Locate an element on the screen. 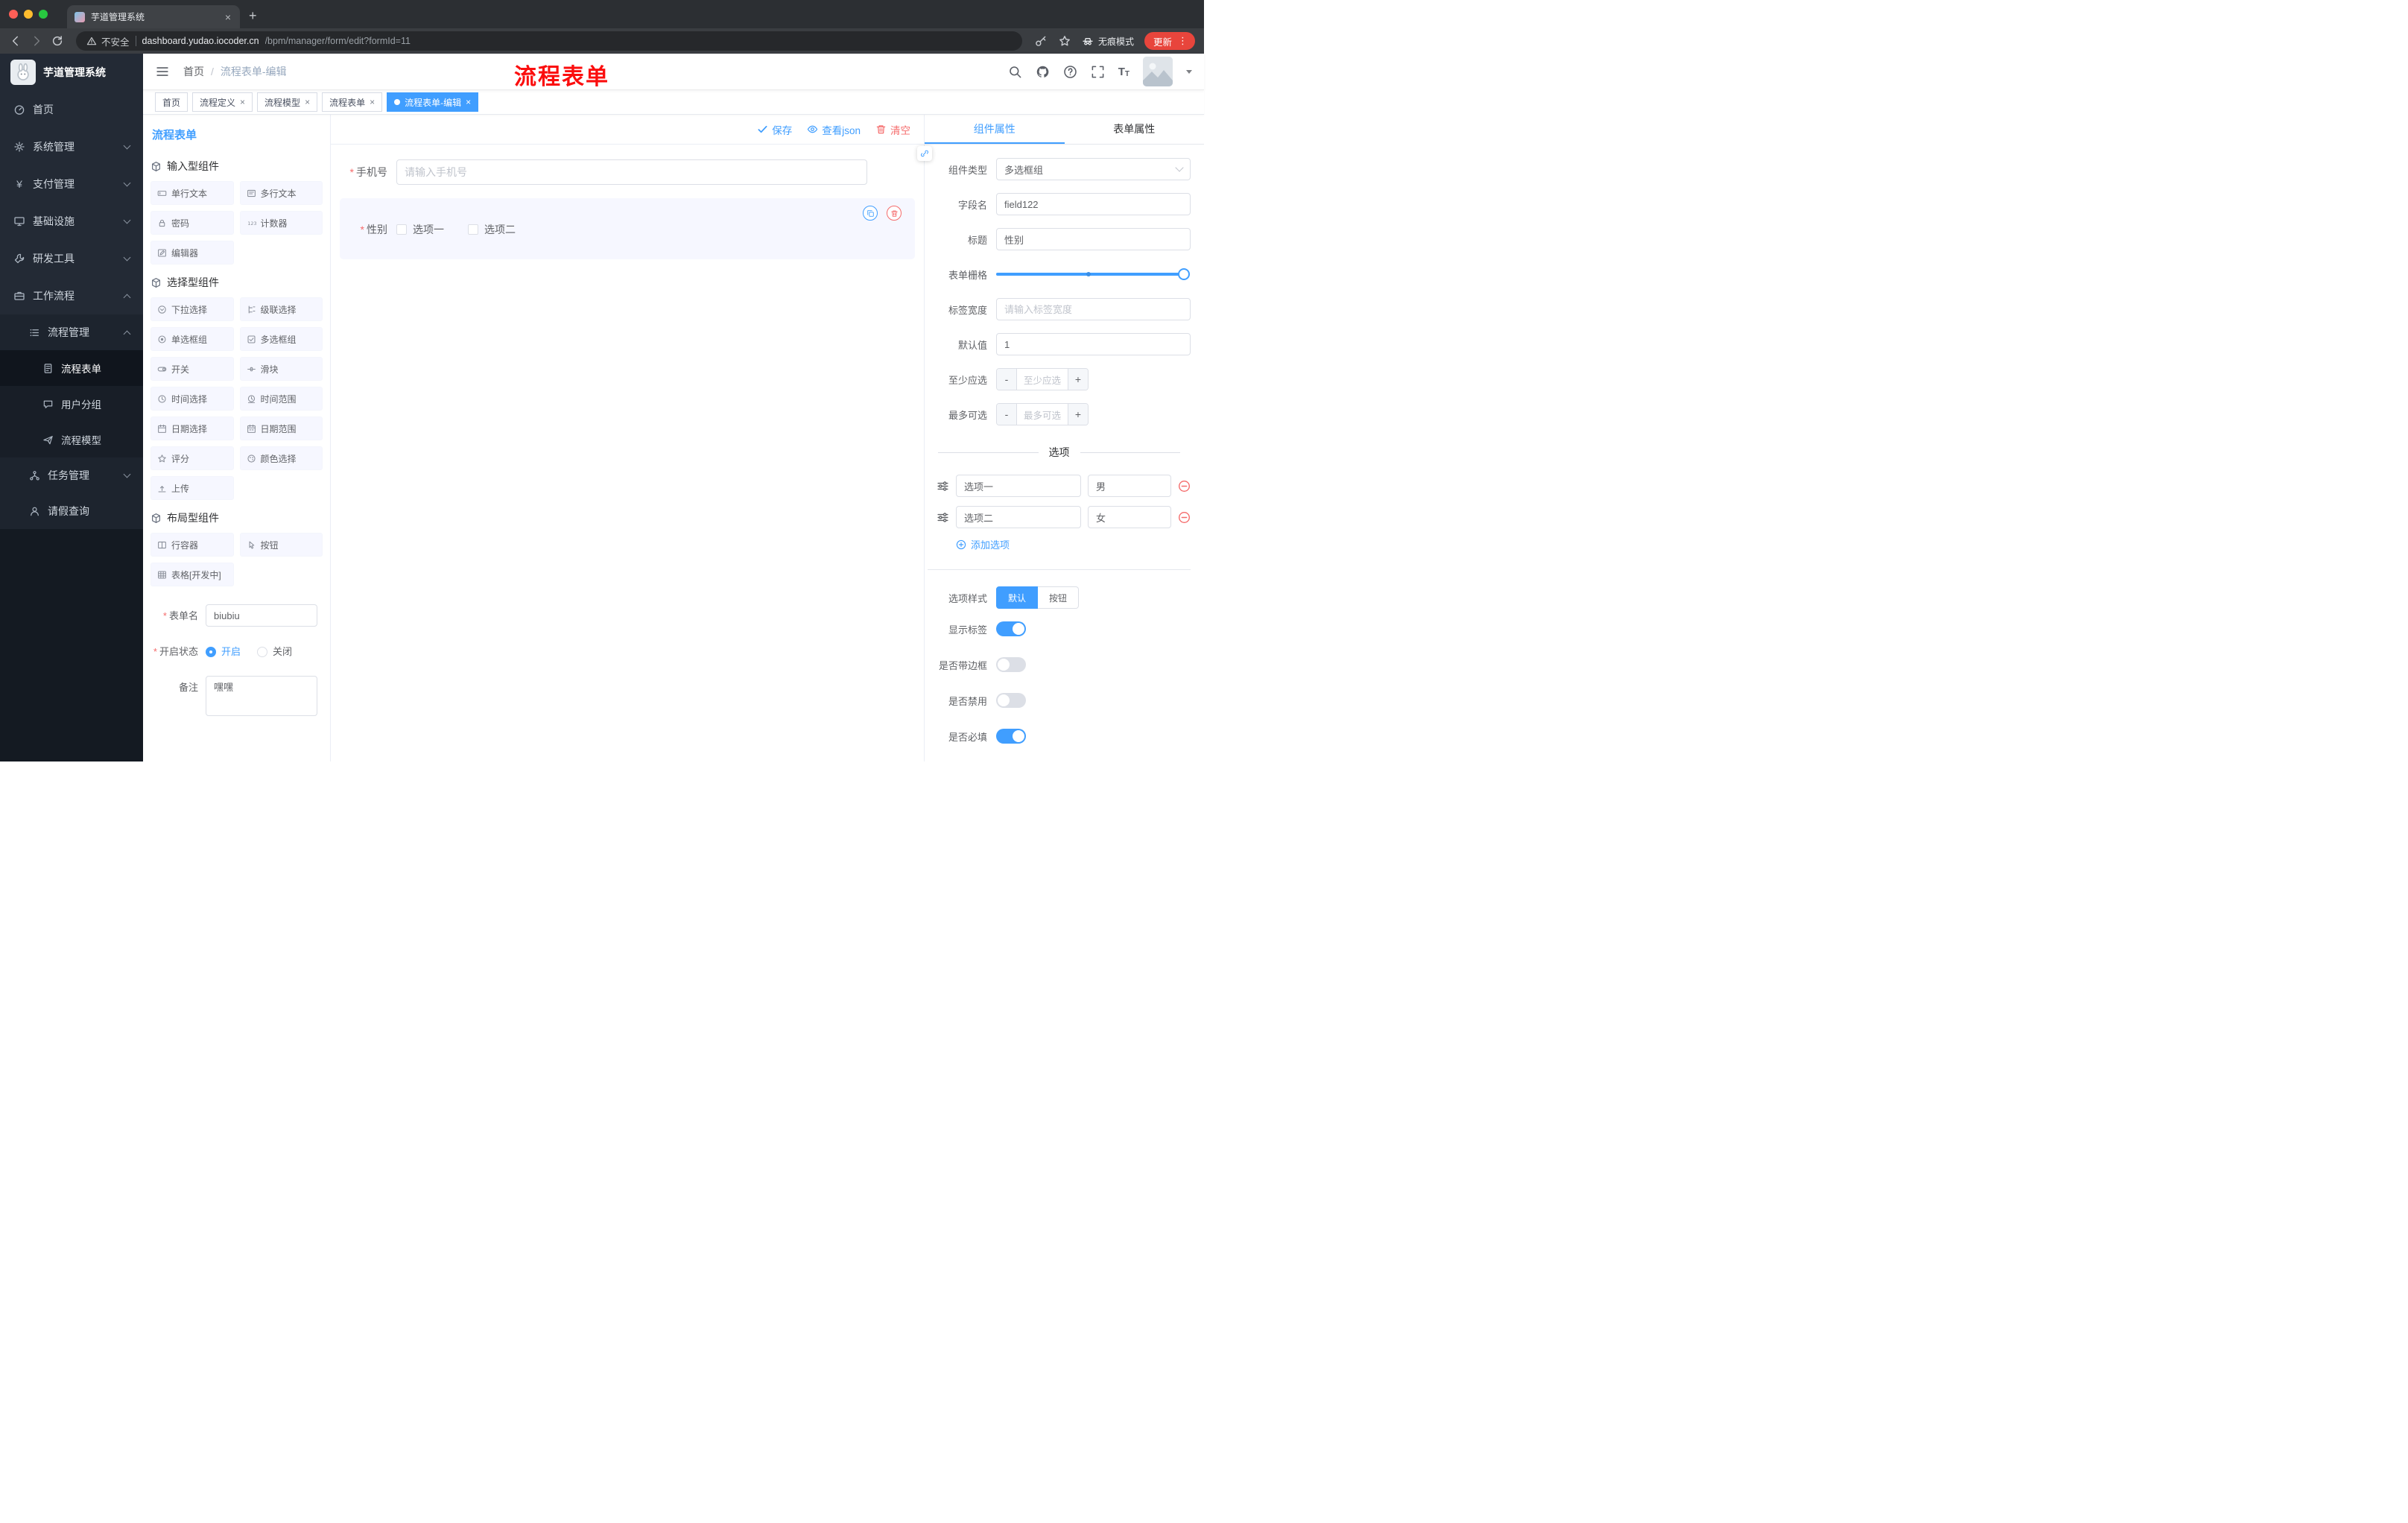  tab-form-props: 表单属性 is located at coordinates (1135, 130).